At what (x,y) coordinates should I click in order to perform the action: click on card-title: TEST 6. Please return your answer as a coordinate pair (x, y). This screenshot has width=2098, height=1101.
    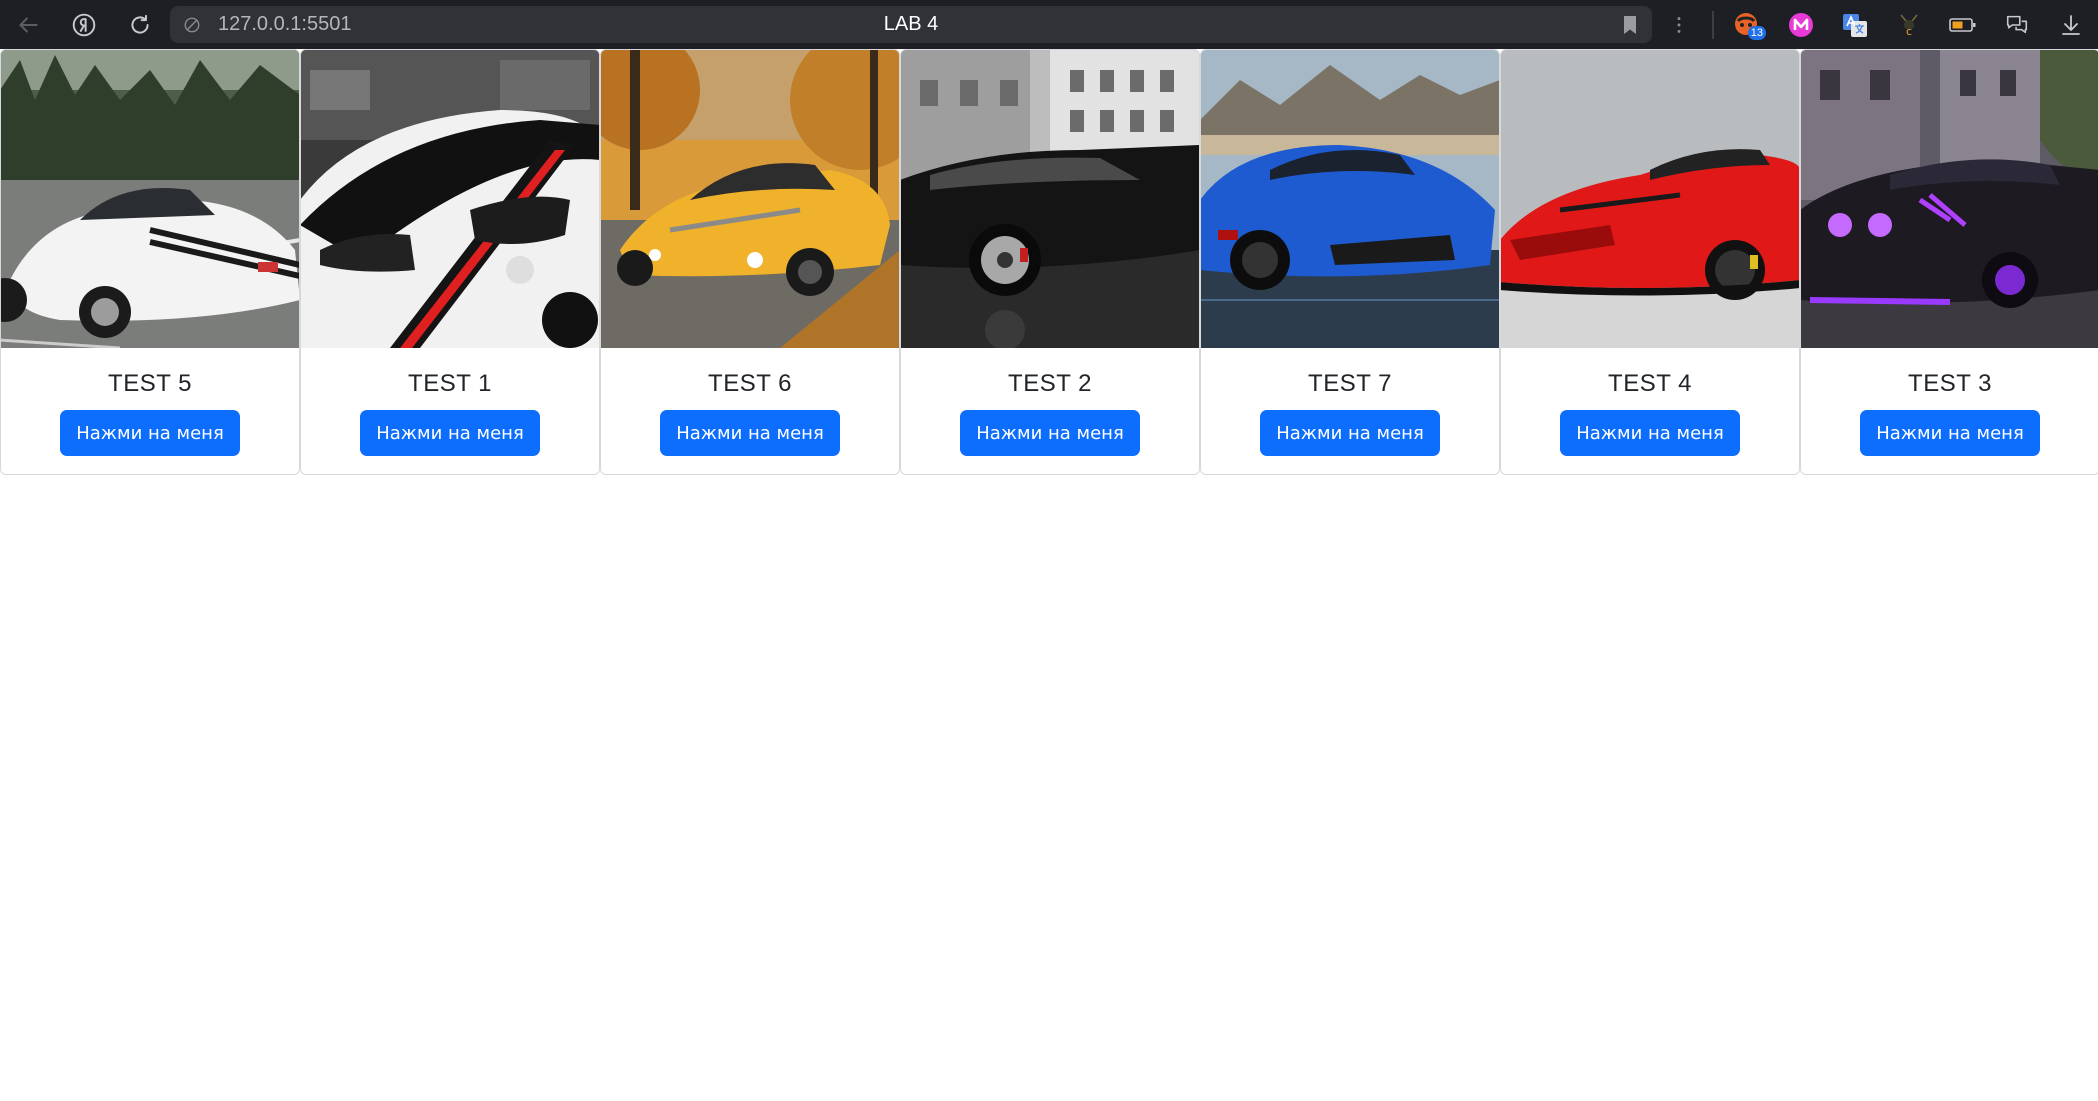
    Looking at the image, I should click on (750, 383).